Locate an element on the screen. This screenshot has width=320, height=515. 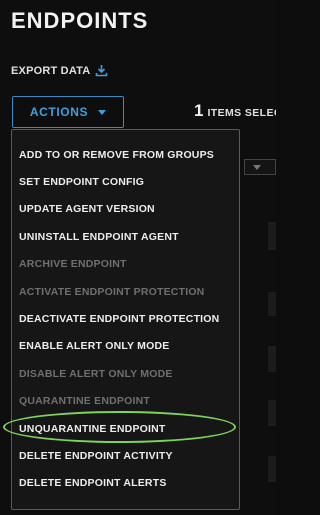
menu-item-deactivate-endpoint-protection: DEACTIVATE ENDPOINT PROTECTION is located at coordinates (125, 318).